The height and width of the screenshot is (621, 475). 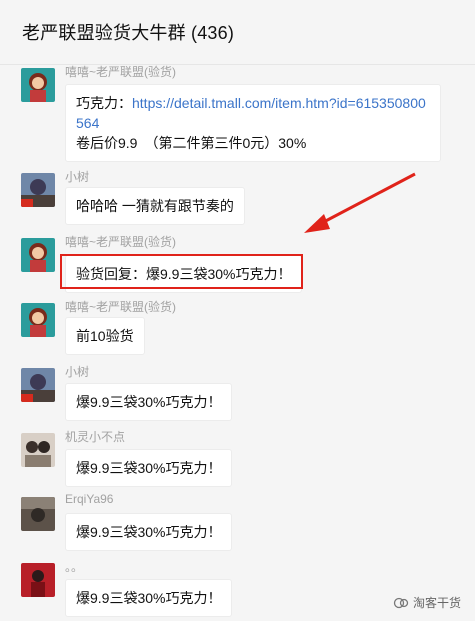 What do you see at coordinates (360, 202) in the screenshot?
I see `annotation-arrow` at bounding box center [360, 202].